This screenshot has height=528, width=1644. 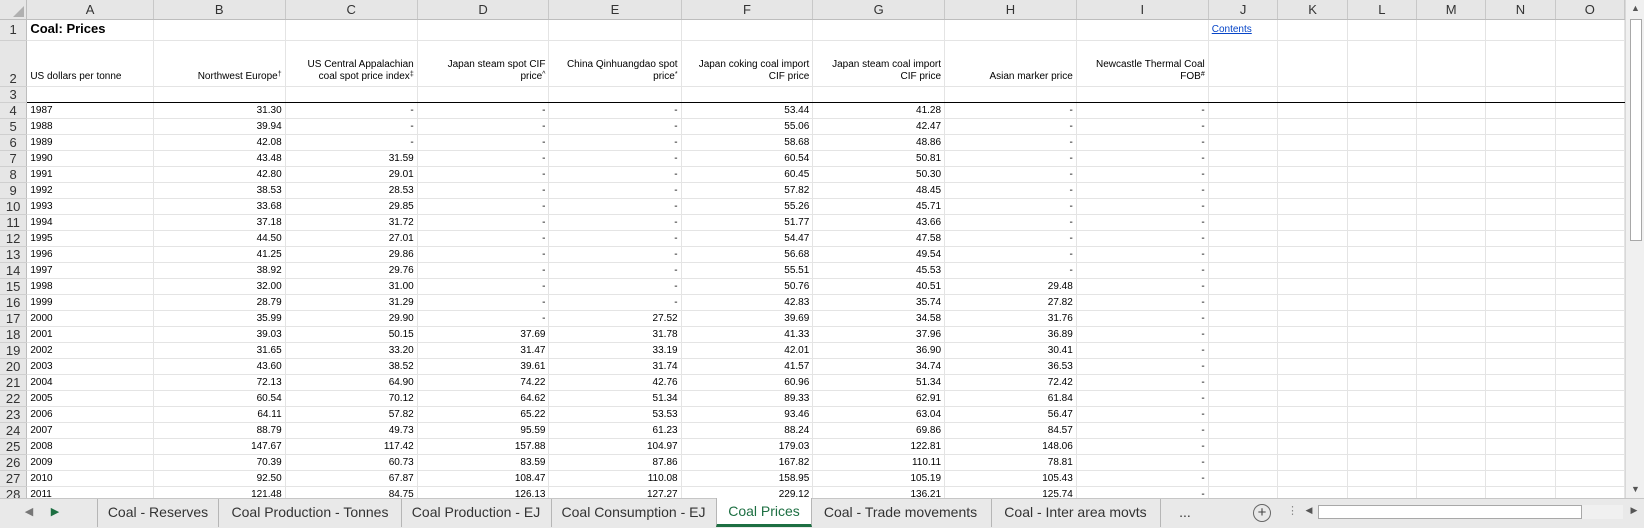 I want to click on row-header: 16, so click(x=14, y=302).